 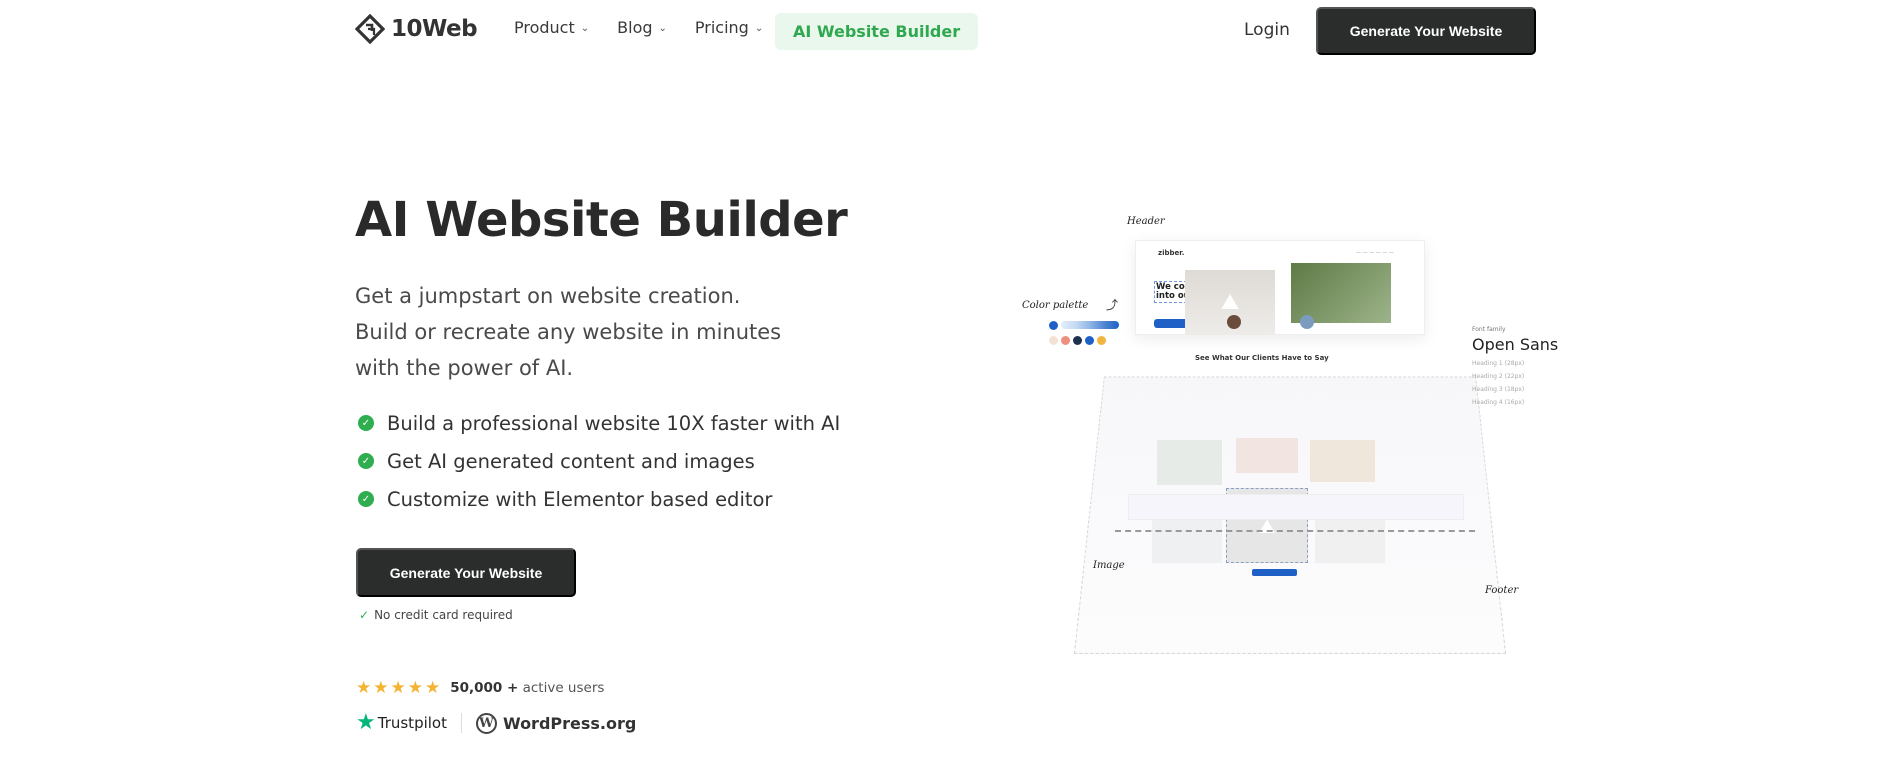 I want to click on arrow-icon: ⤴, so click(x=1112, y=305).